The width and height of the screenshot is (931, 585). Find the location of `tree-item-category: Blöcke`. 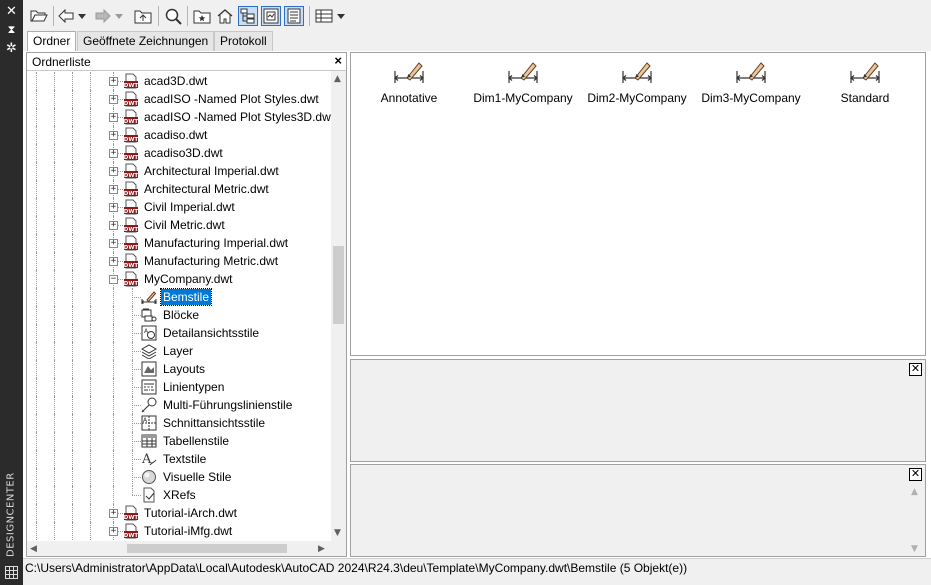

tree-item-category: Blöcke is located at coordinates (179, 315).